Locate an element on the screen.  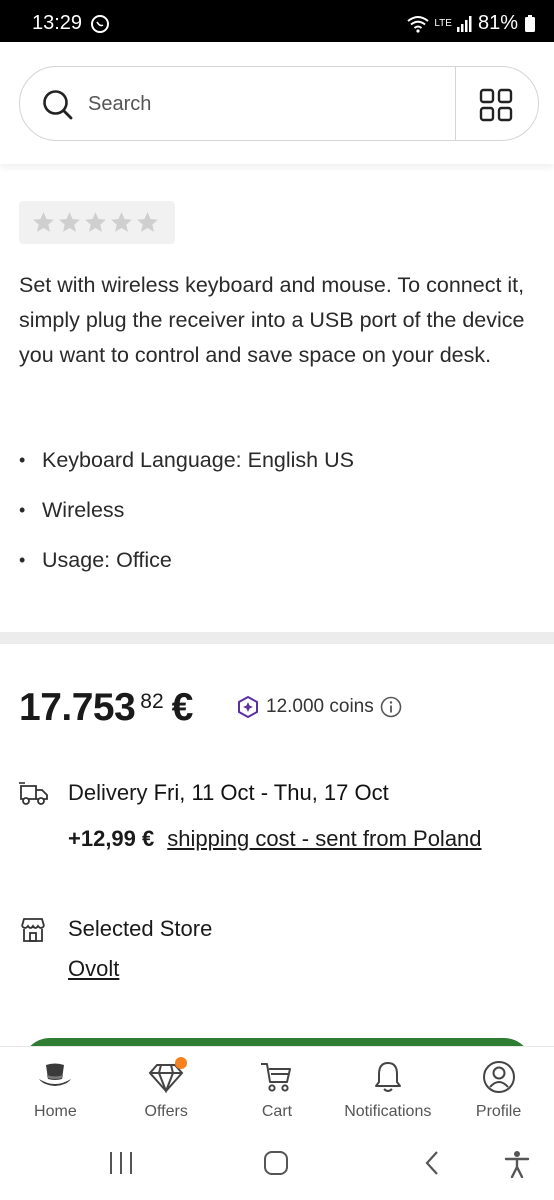
wifi-icon is located at coordinates (418, 24).